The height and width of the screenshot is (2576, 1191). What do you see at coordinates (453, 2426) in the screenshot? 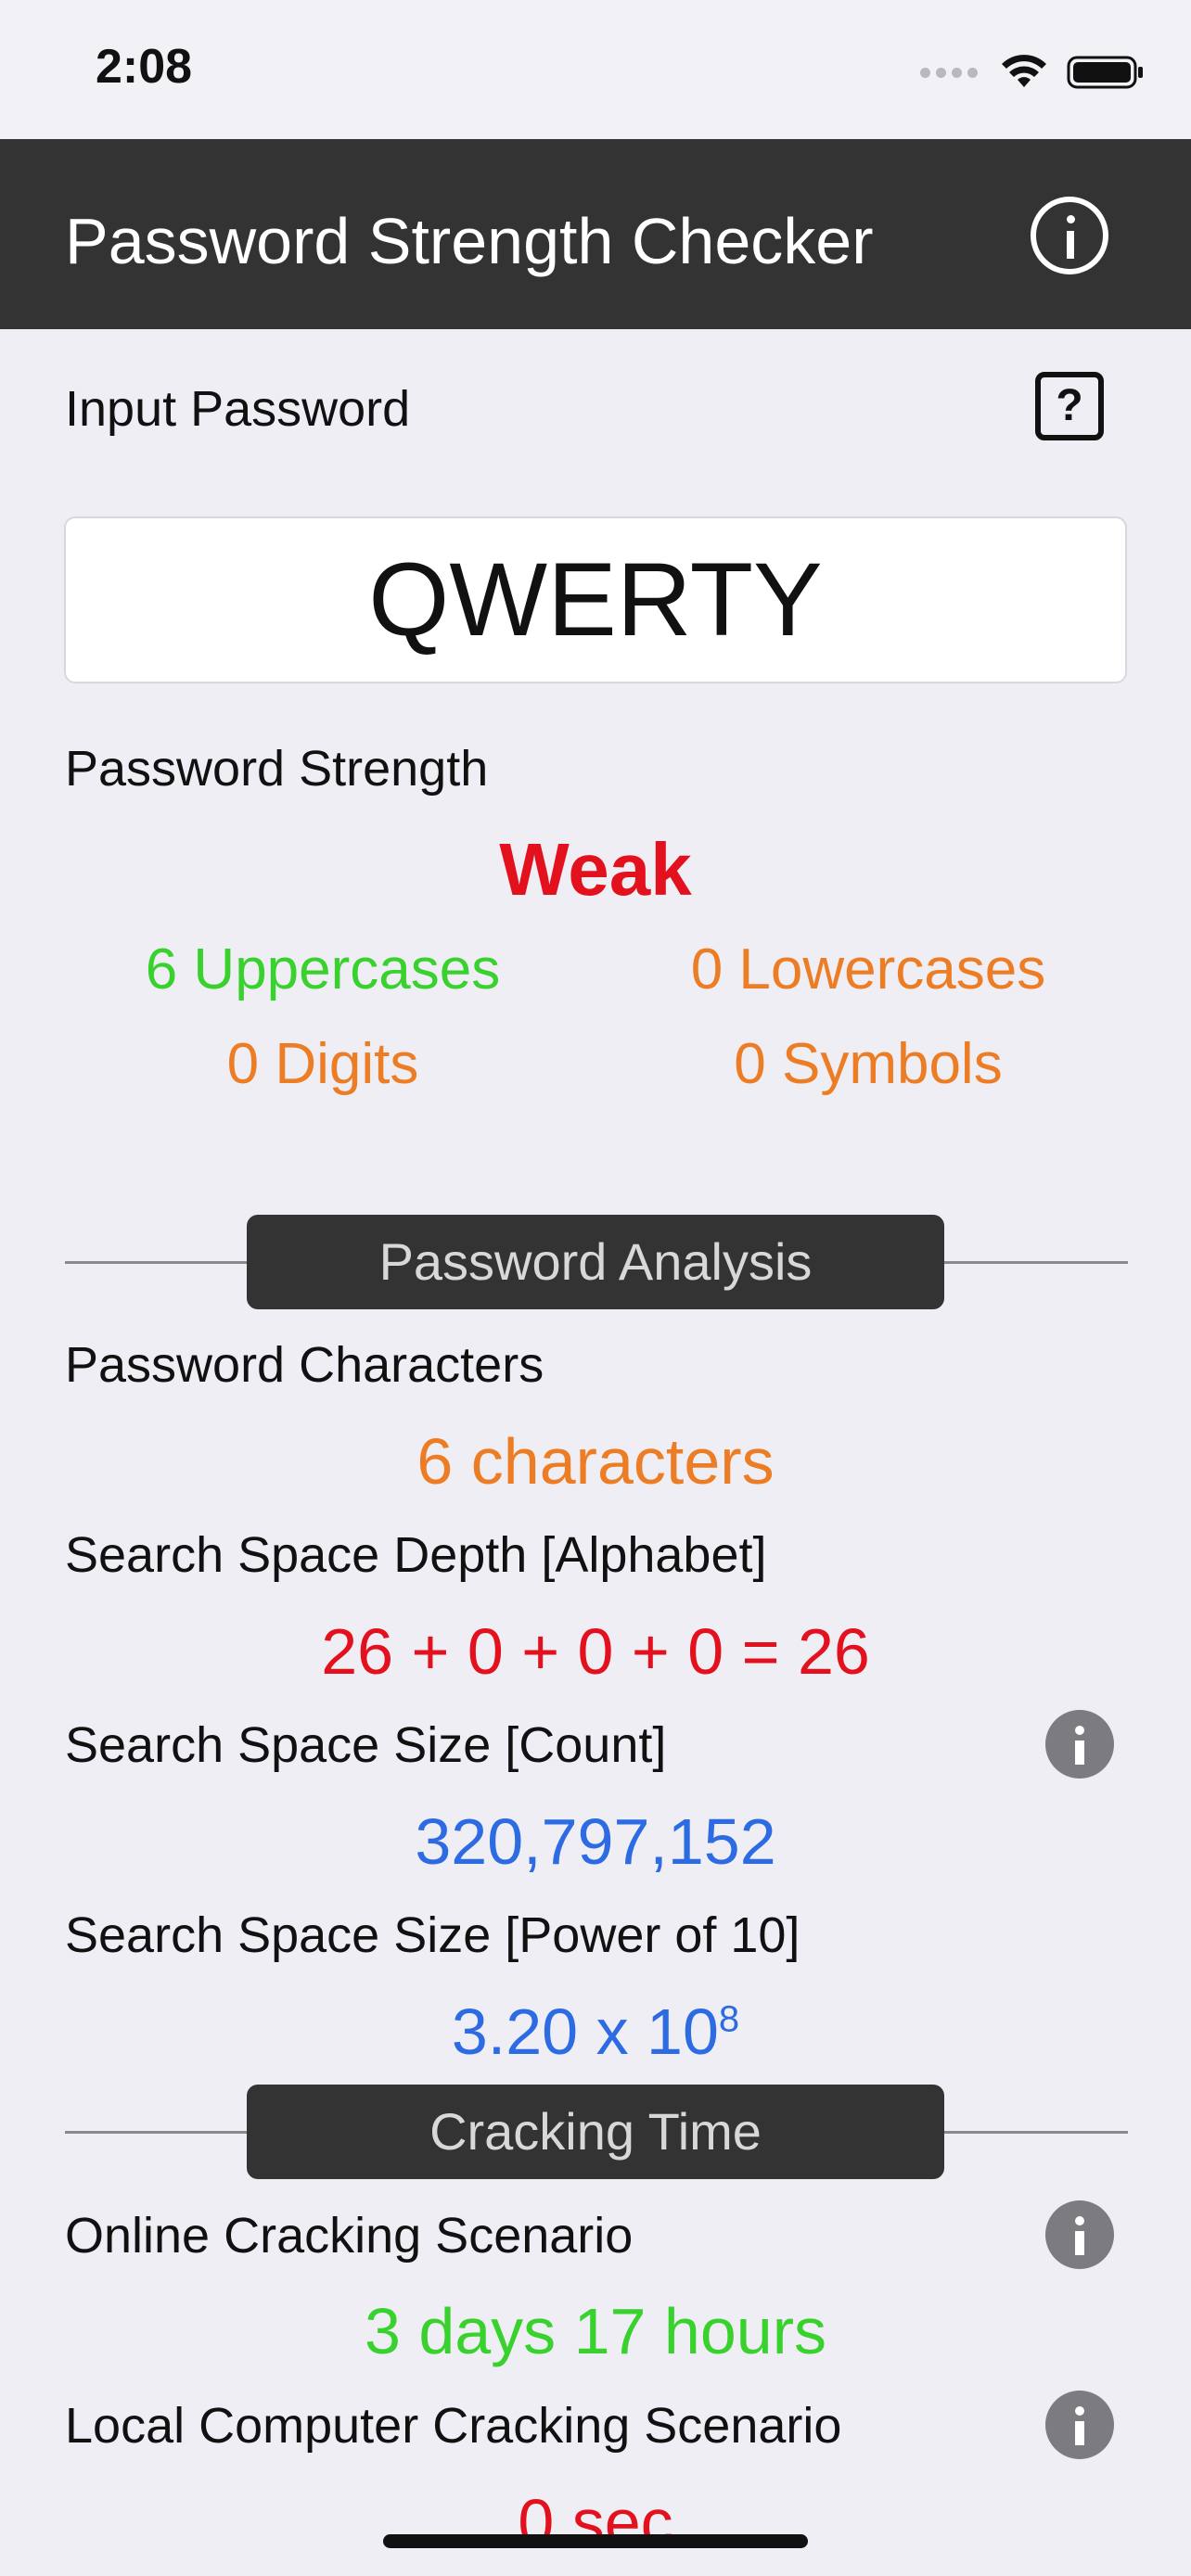
I see `local-cracking-label: Local Computer Cracking Scenario` at bounding box center [453, 2426].